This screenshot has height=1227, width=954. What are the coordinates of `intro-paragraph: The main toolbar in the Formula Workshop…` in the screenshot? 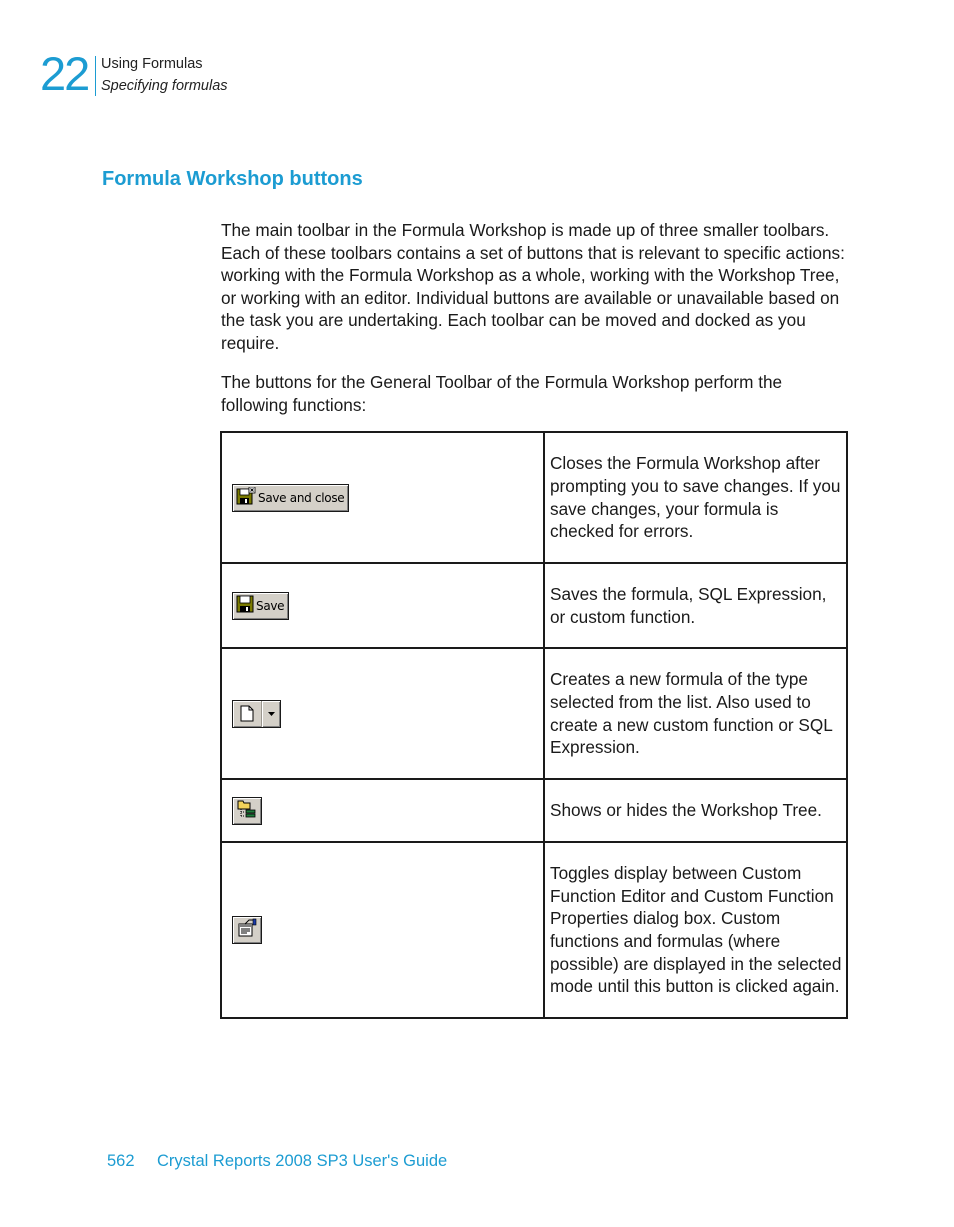 It's located at (533, 286).